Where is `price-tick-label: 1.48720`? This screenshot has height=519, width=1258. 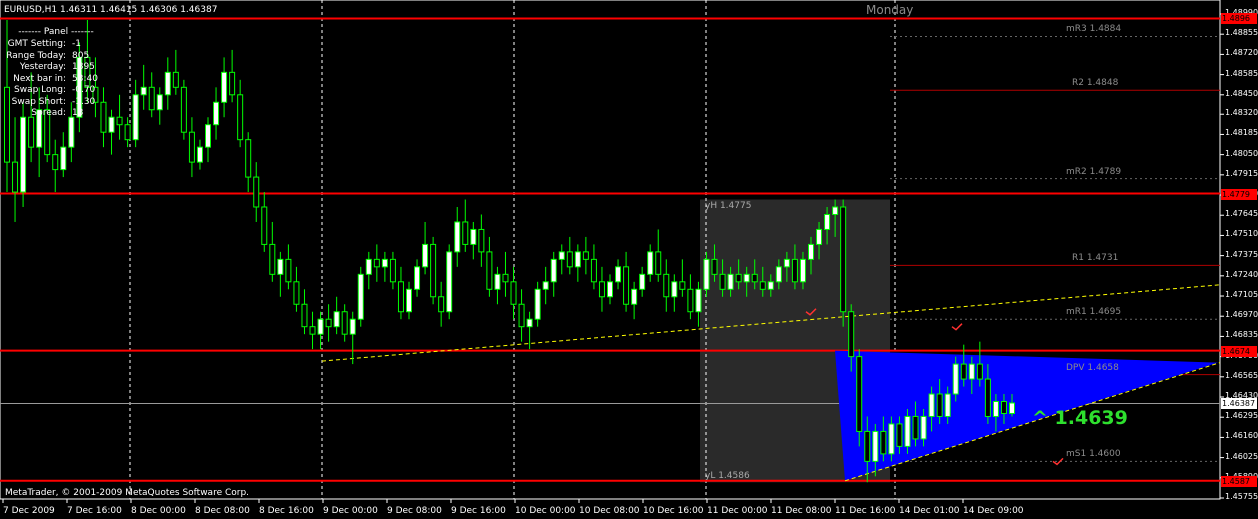
price-tick-label: 1.48720 is located at coordinates (1241, 53).